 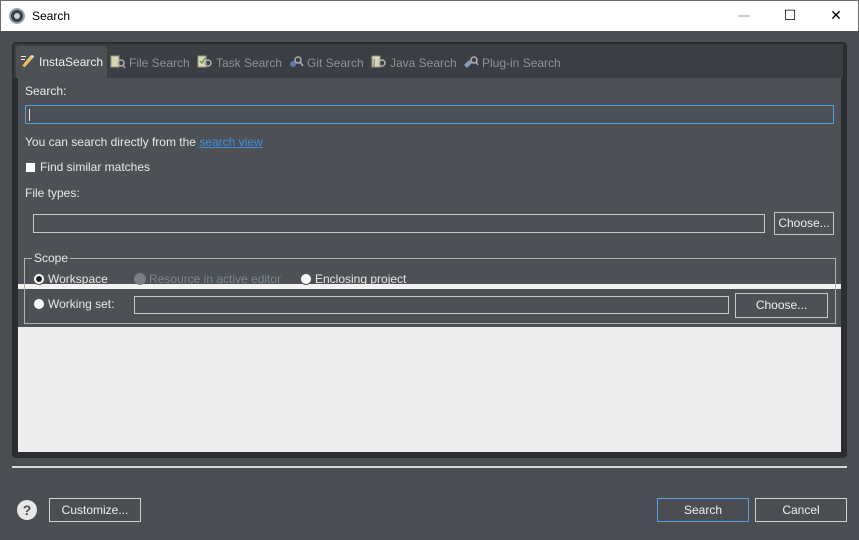 I want to click on text-caret, so click(x=29, y=115).